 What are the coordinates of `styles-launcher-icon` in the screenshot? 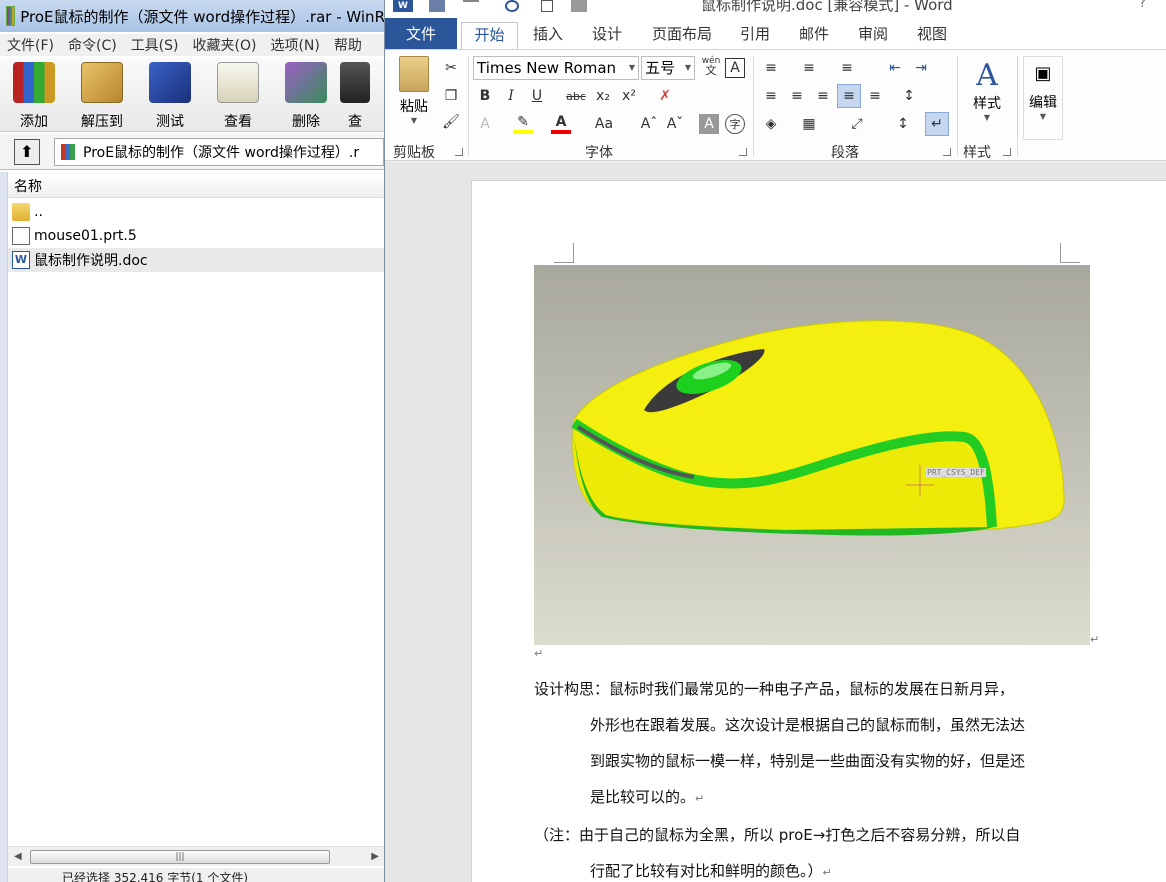 It's located at (1007, 152).